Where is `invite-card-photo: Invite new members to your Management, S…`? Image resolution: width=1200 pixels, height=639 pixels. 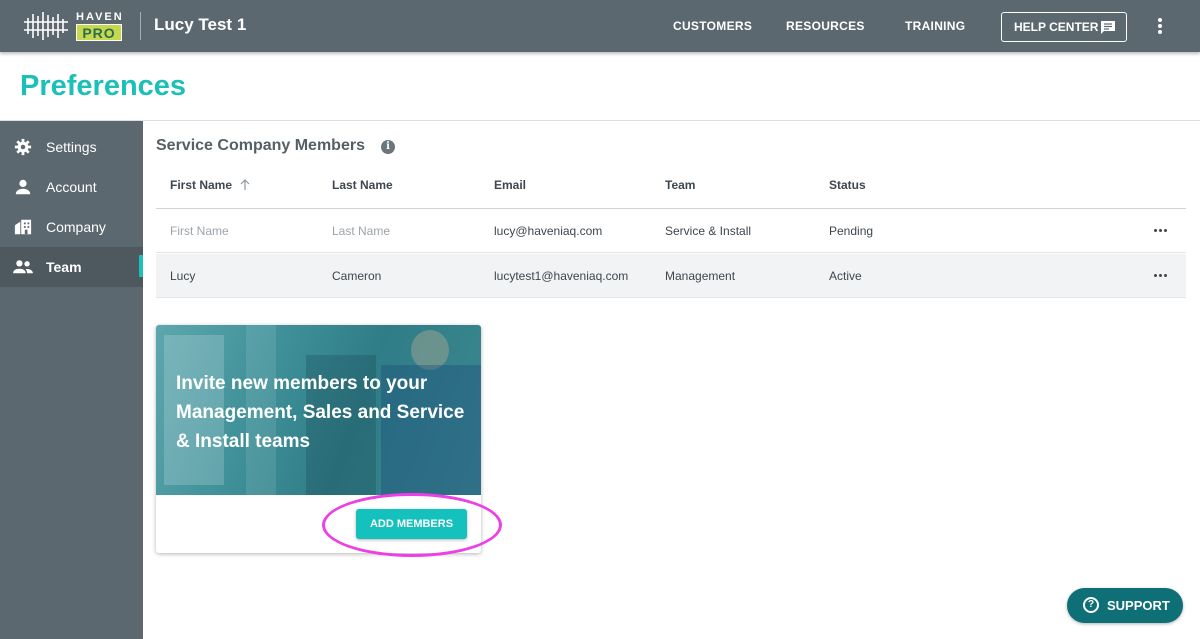
invite-card-photo: Invite new members to your Management, S… is located at coordinates (318, 410).